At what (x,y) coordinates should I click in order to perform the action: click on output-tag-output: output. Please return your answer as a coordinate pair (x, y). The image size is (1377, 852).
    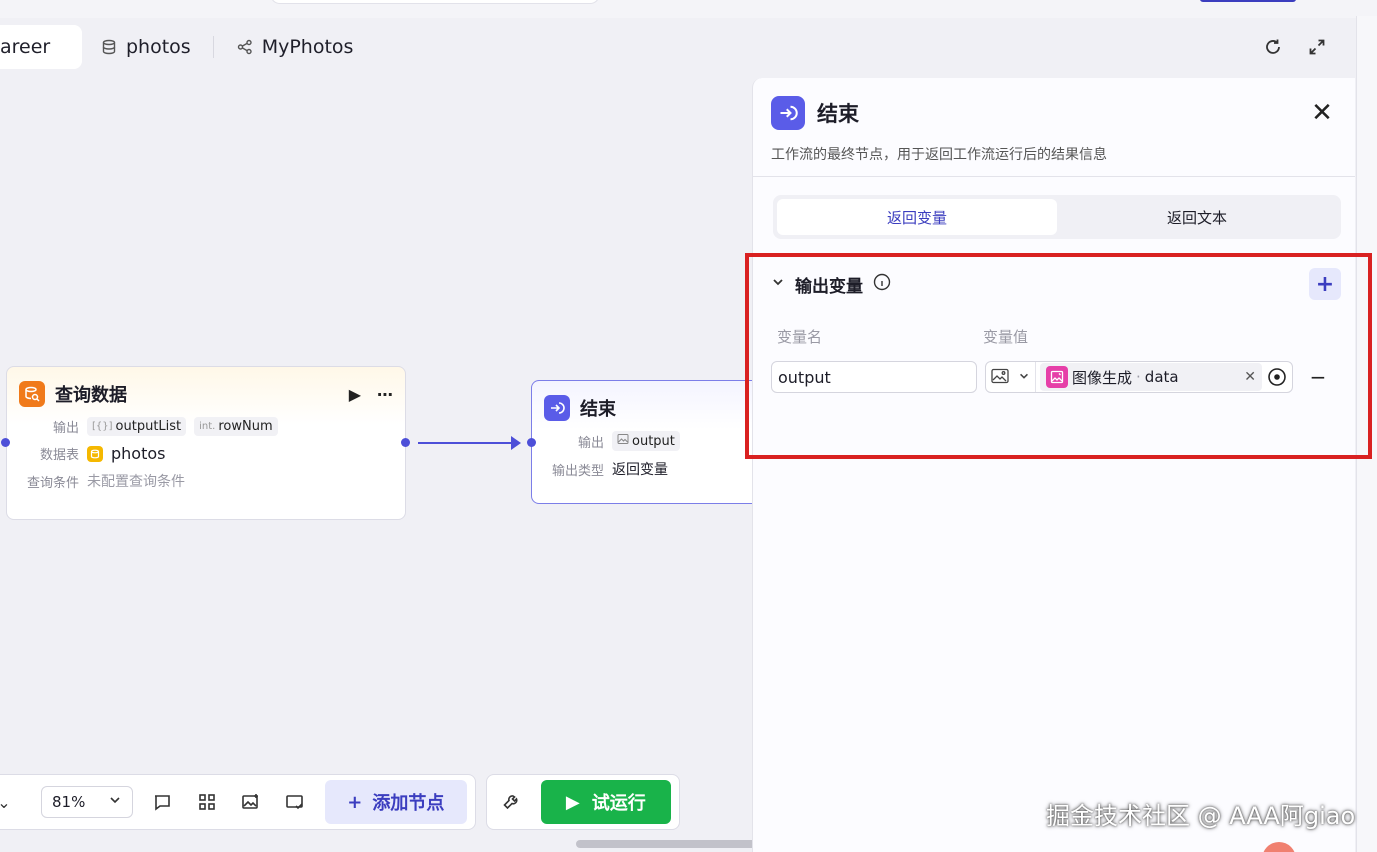
    Looking at the image, I should click on (646, 441).